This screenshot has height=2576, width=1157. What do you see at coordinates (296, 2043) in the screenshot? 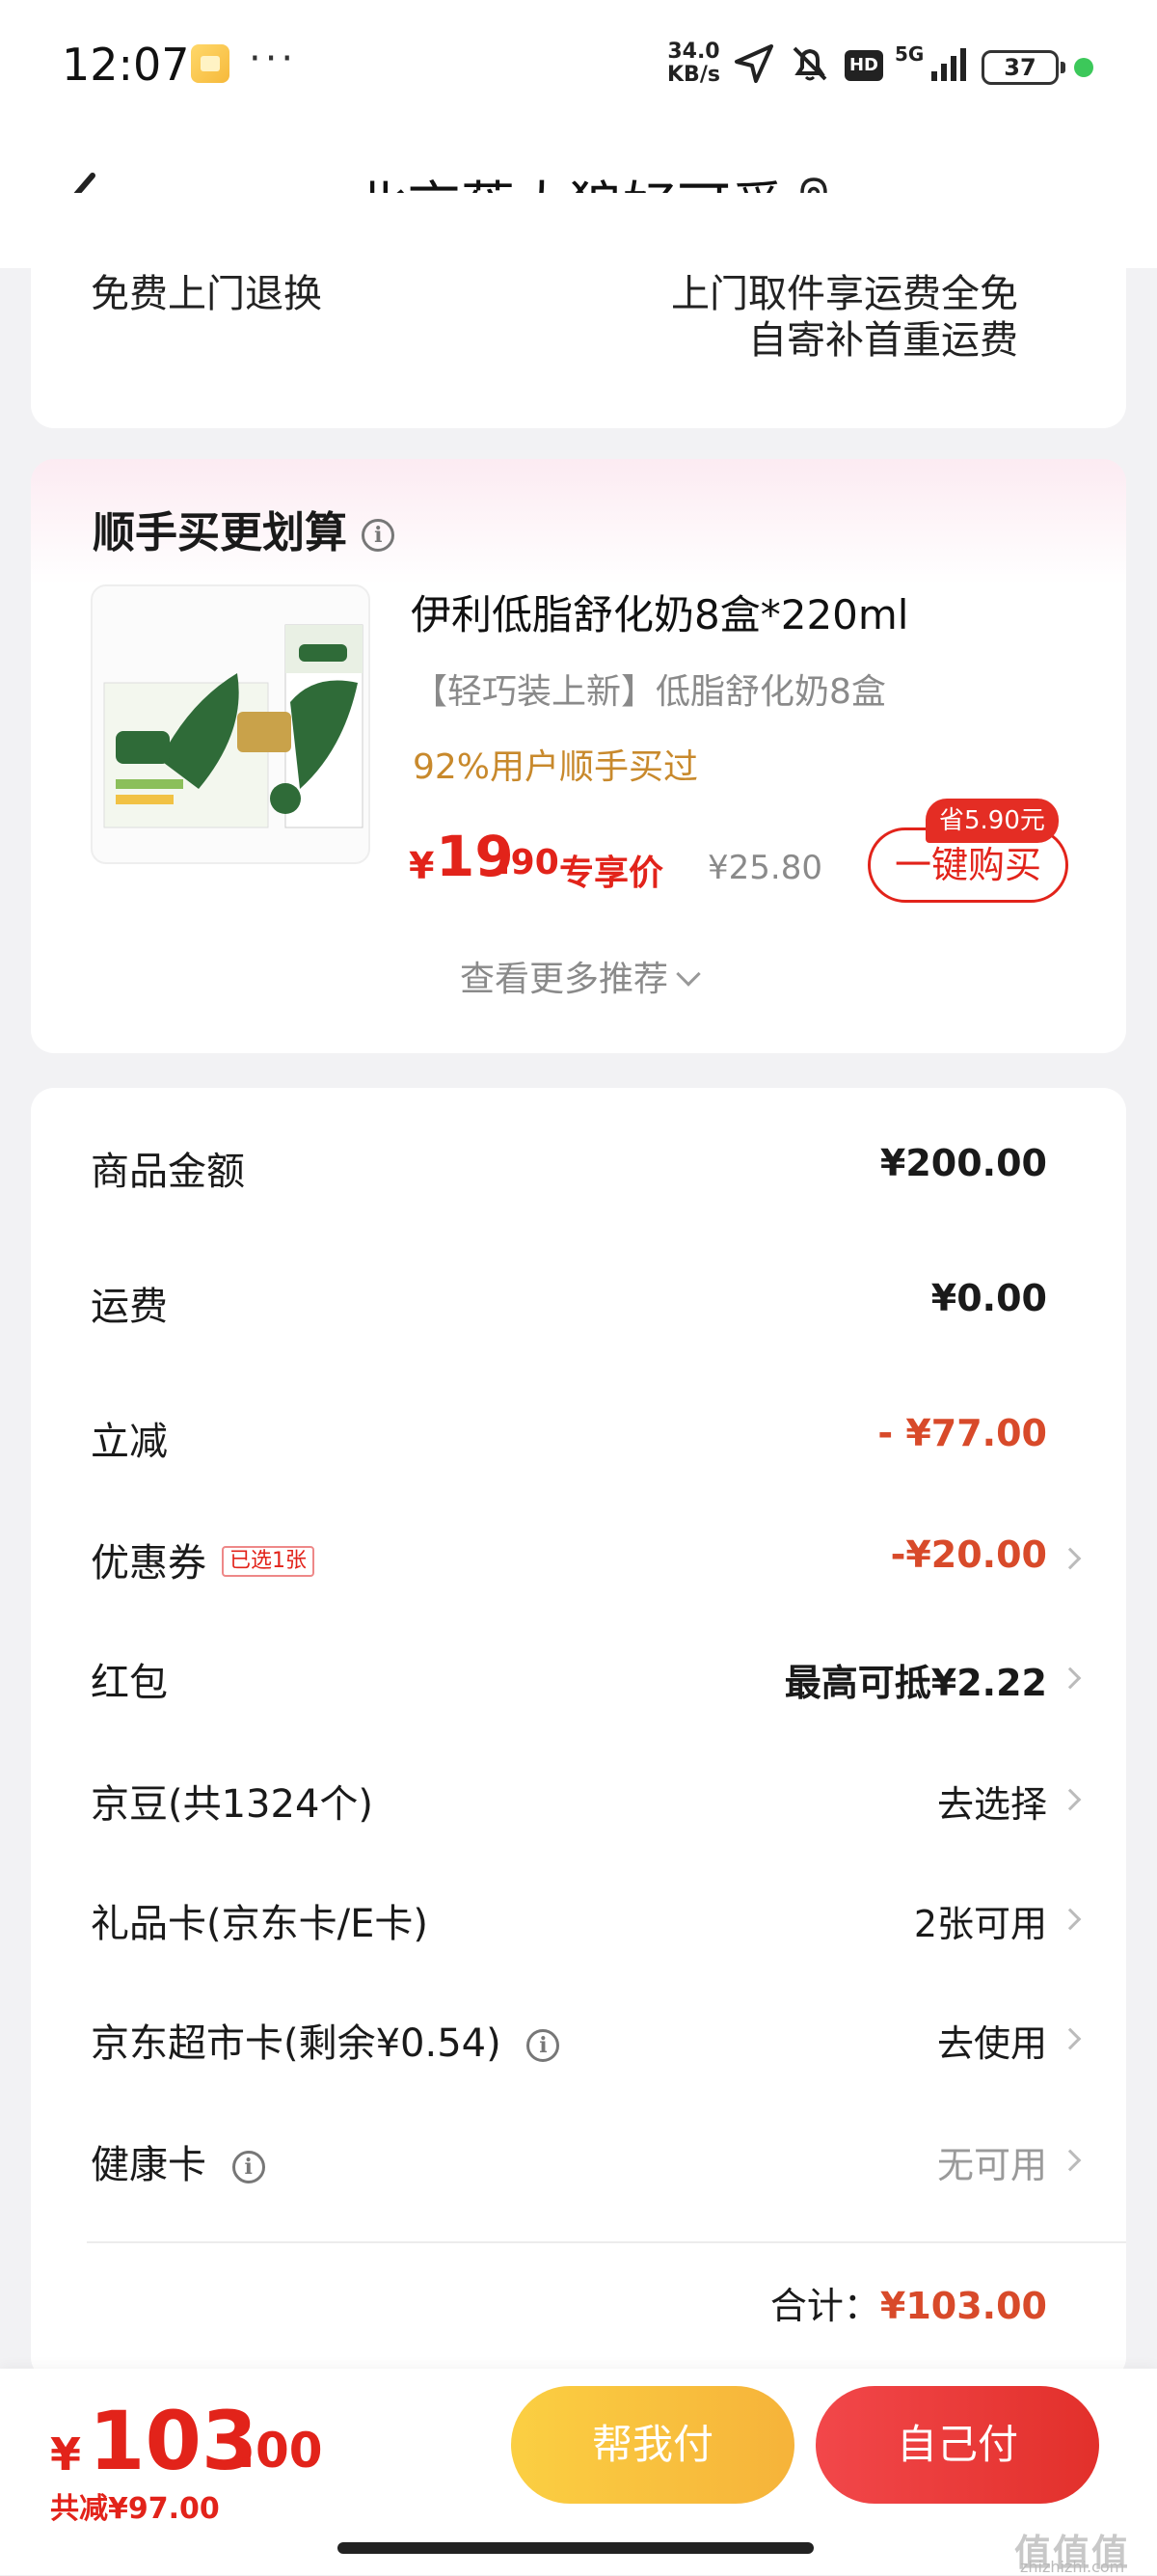
I see `row-label: 京东超市卡(剩余¥0.54)` at bounding box center [296, 2043].